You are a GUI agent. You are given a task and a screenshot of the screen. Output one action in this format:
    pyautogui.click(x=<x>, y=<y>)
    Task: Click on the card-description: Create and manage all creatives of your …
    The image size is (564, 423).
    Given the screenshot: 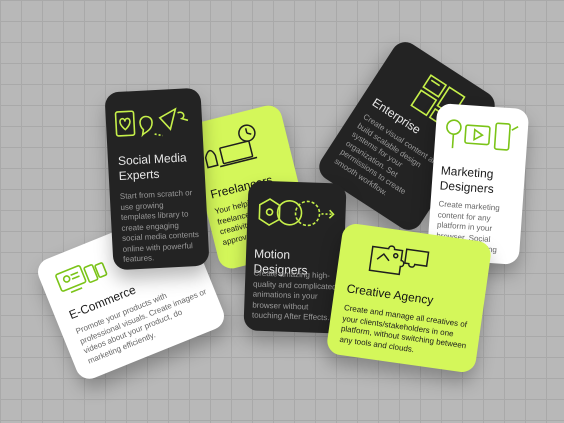 What is the action you would take?
    pyautogui.click(x=403, y=328)
    